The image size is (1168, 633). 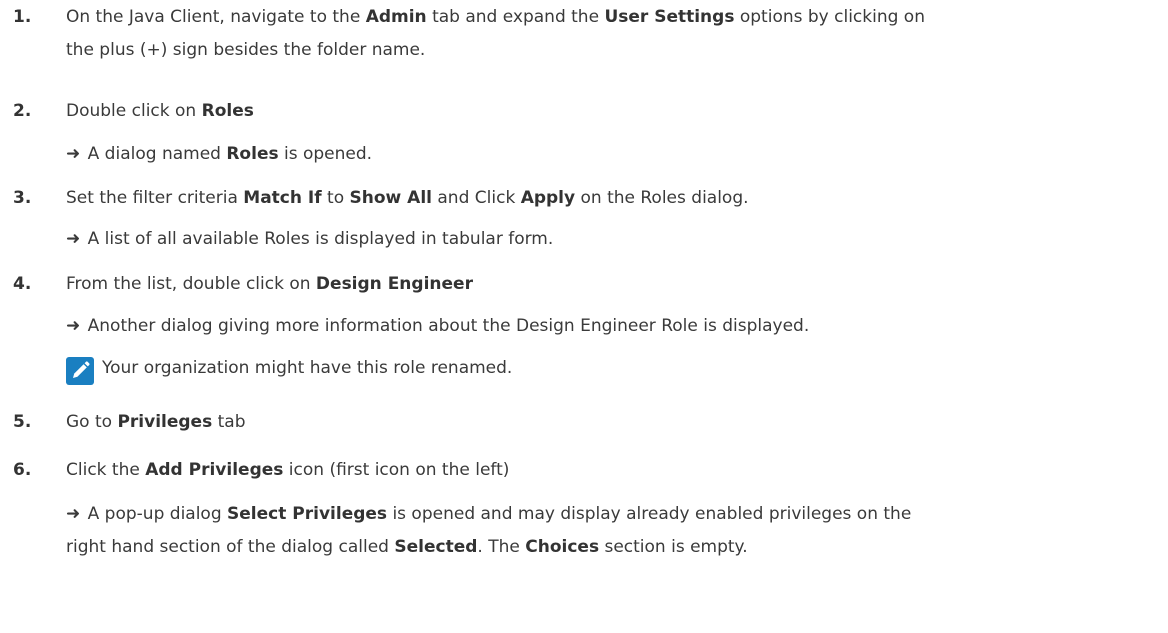 I want to click on text-run: to, so click(x=335, y=198).